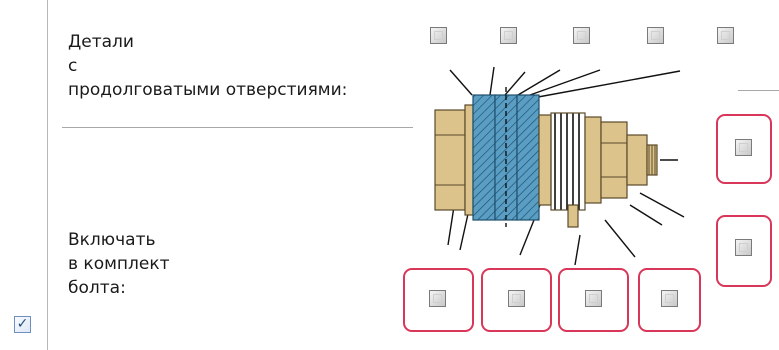  Describe the element at coordinates (208, 66) in the screenshot. I see `slotted-holes-label: Детали с продолговатыми отверстиями:` at that location.